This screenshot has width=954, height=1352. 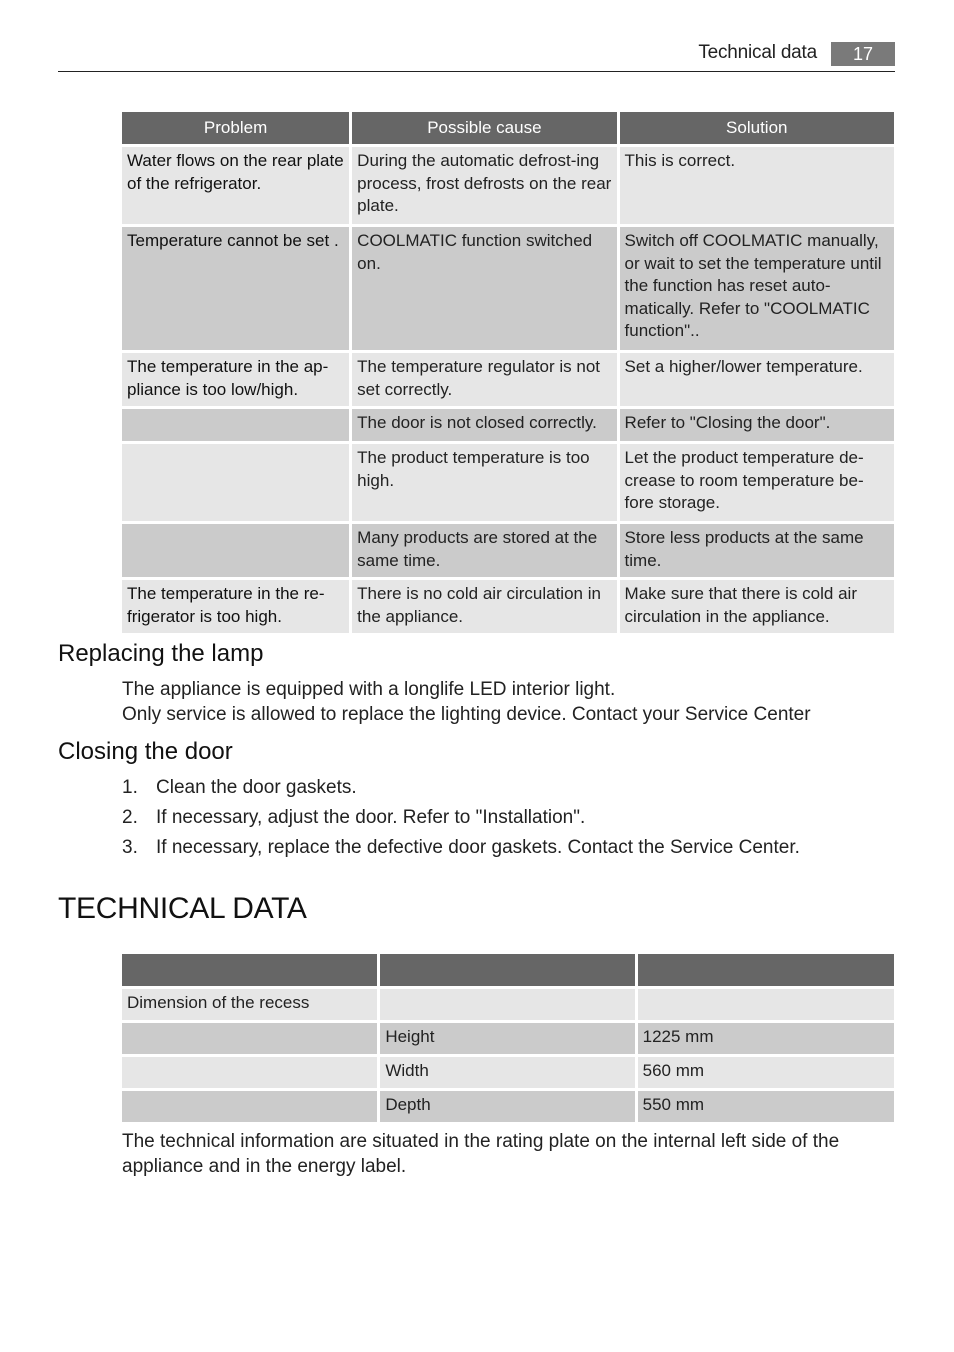 I want to click on solution-cell: Store less products at the same time., so click(x=756, y=550).